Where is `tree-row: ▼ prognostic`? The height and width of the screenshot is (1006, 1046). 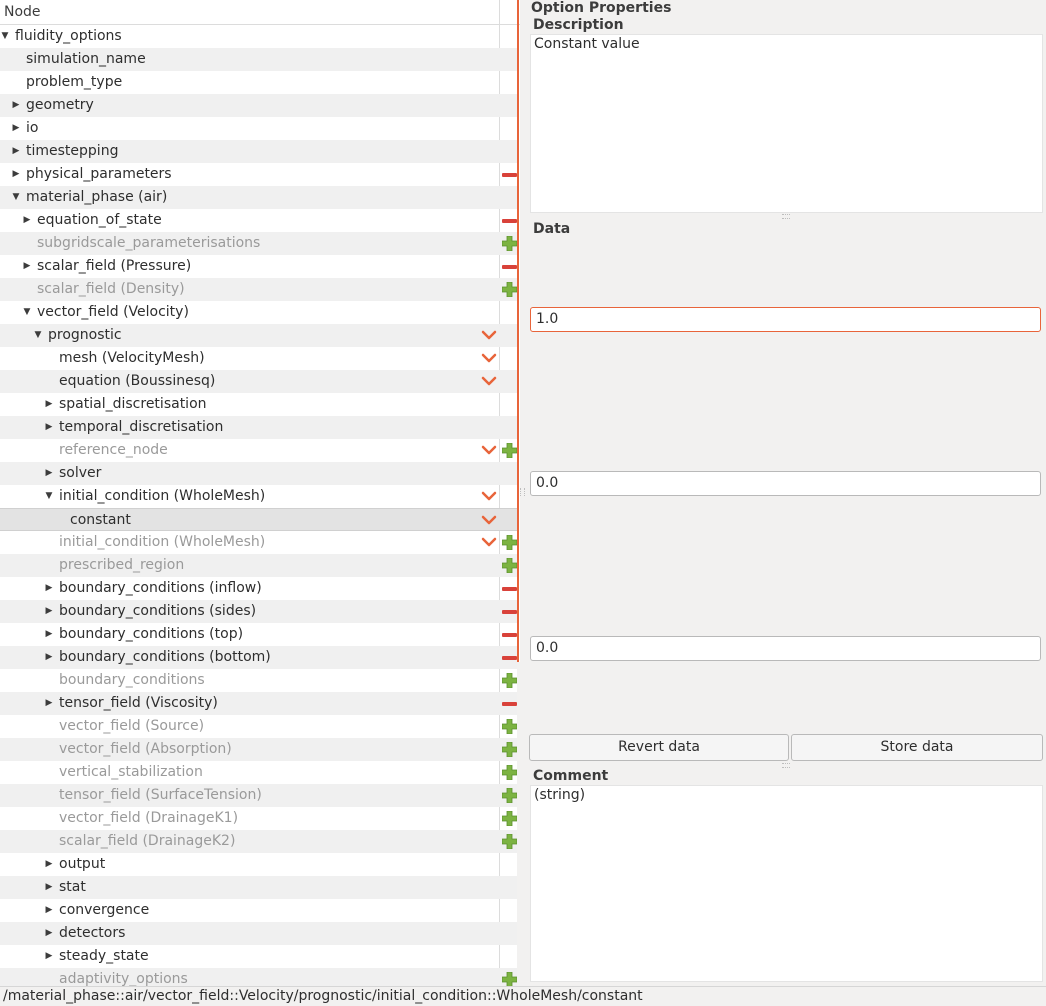
tree-row: ▼ prognostic is located at coordinates (258, 335).